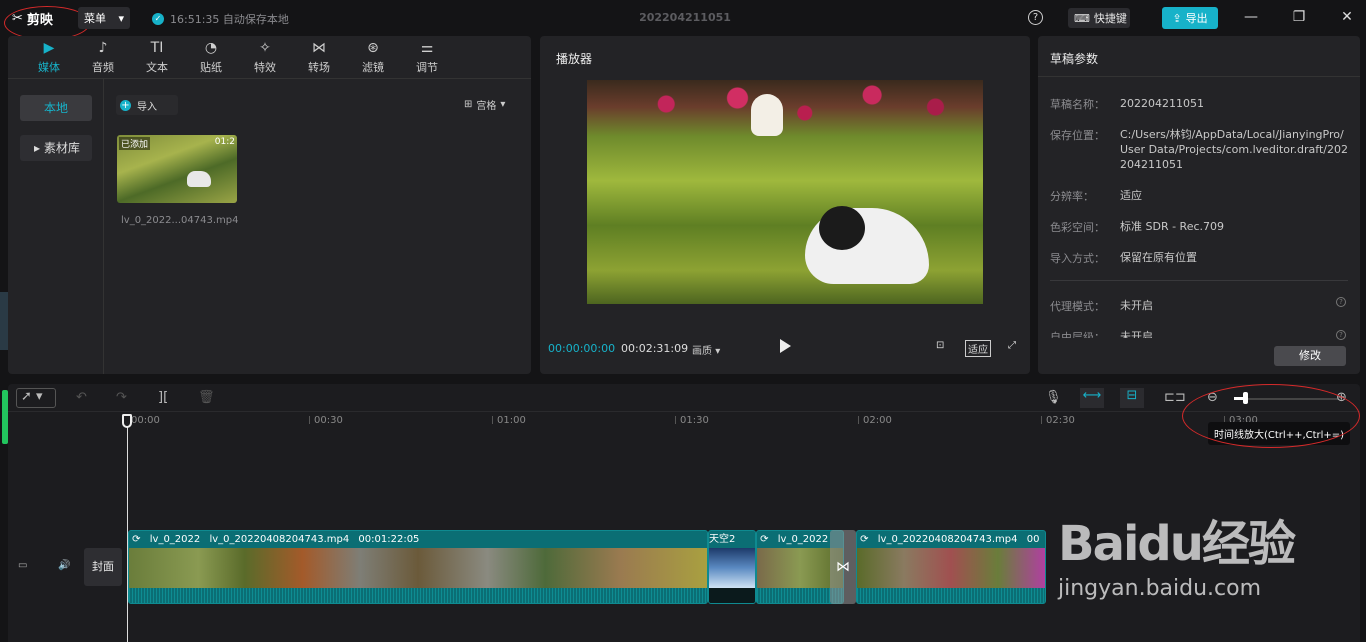 The height and width of the screenshot is (642, 1366). What do you see at coordinates (265, 47) in the screenshot?
I see `effects-icon: ✧` at bounding box center [265, 47].